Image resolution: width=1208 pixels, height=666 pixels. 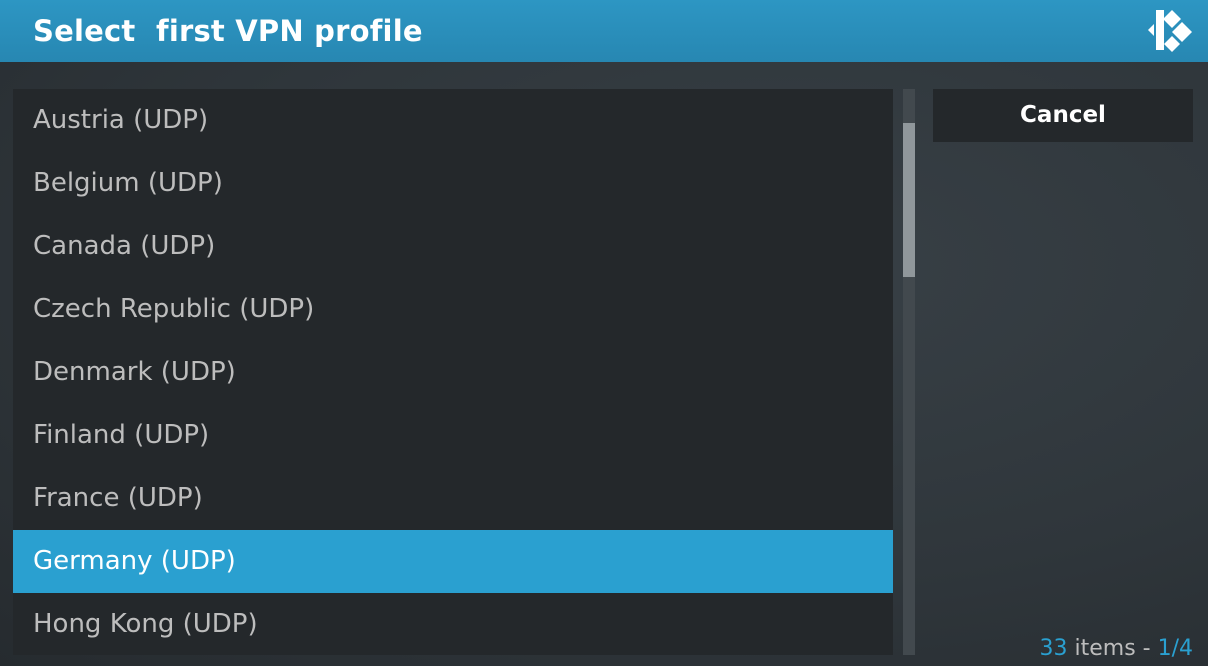 What do you see at coordinates (121, 435) in the screenshot?
I see `list-item-label: Finland (UDP)` at bounding box center [121, 435].